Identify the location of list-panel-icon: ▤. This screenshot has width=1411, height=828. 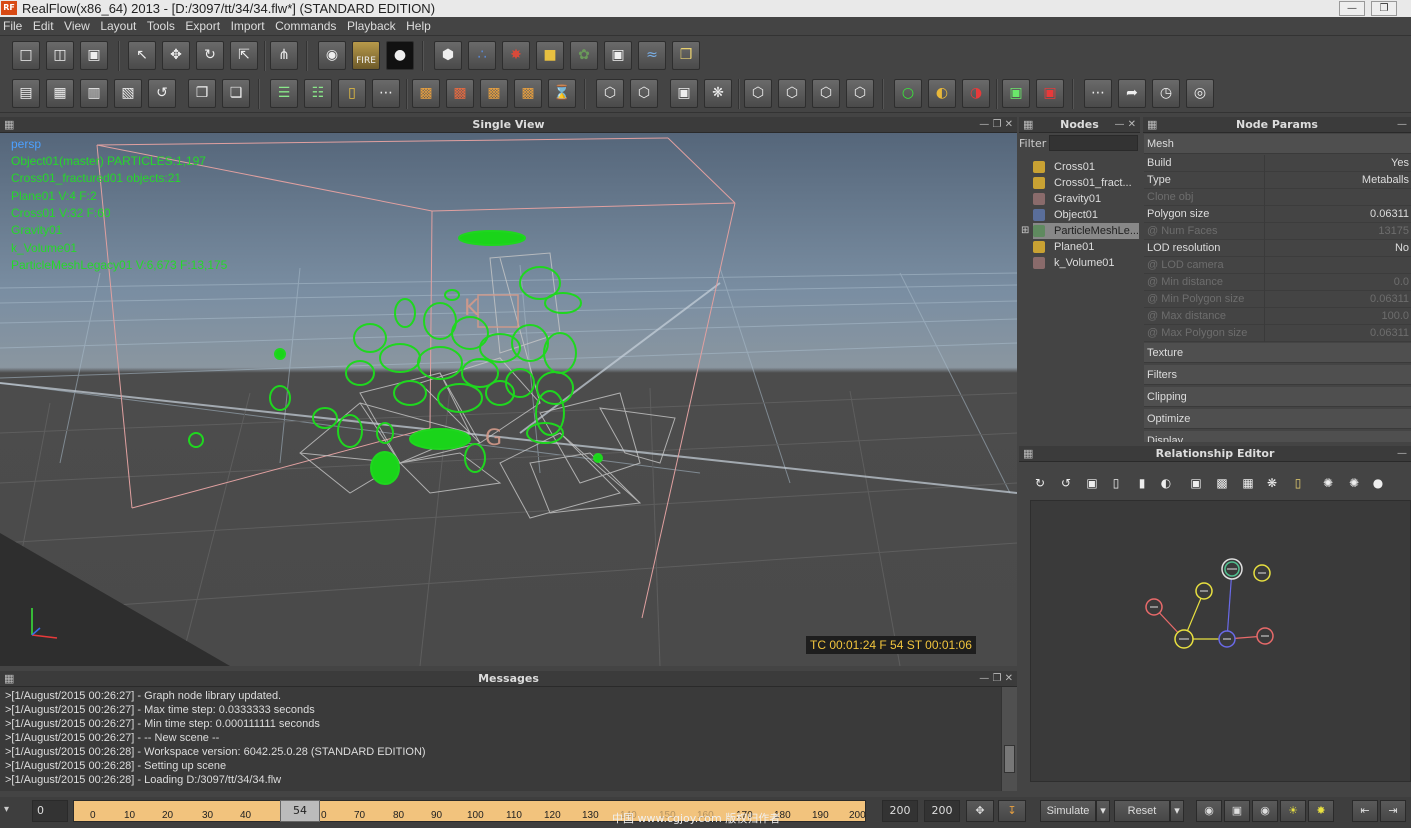
(26, 93).